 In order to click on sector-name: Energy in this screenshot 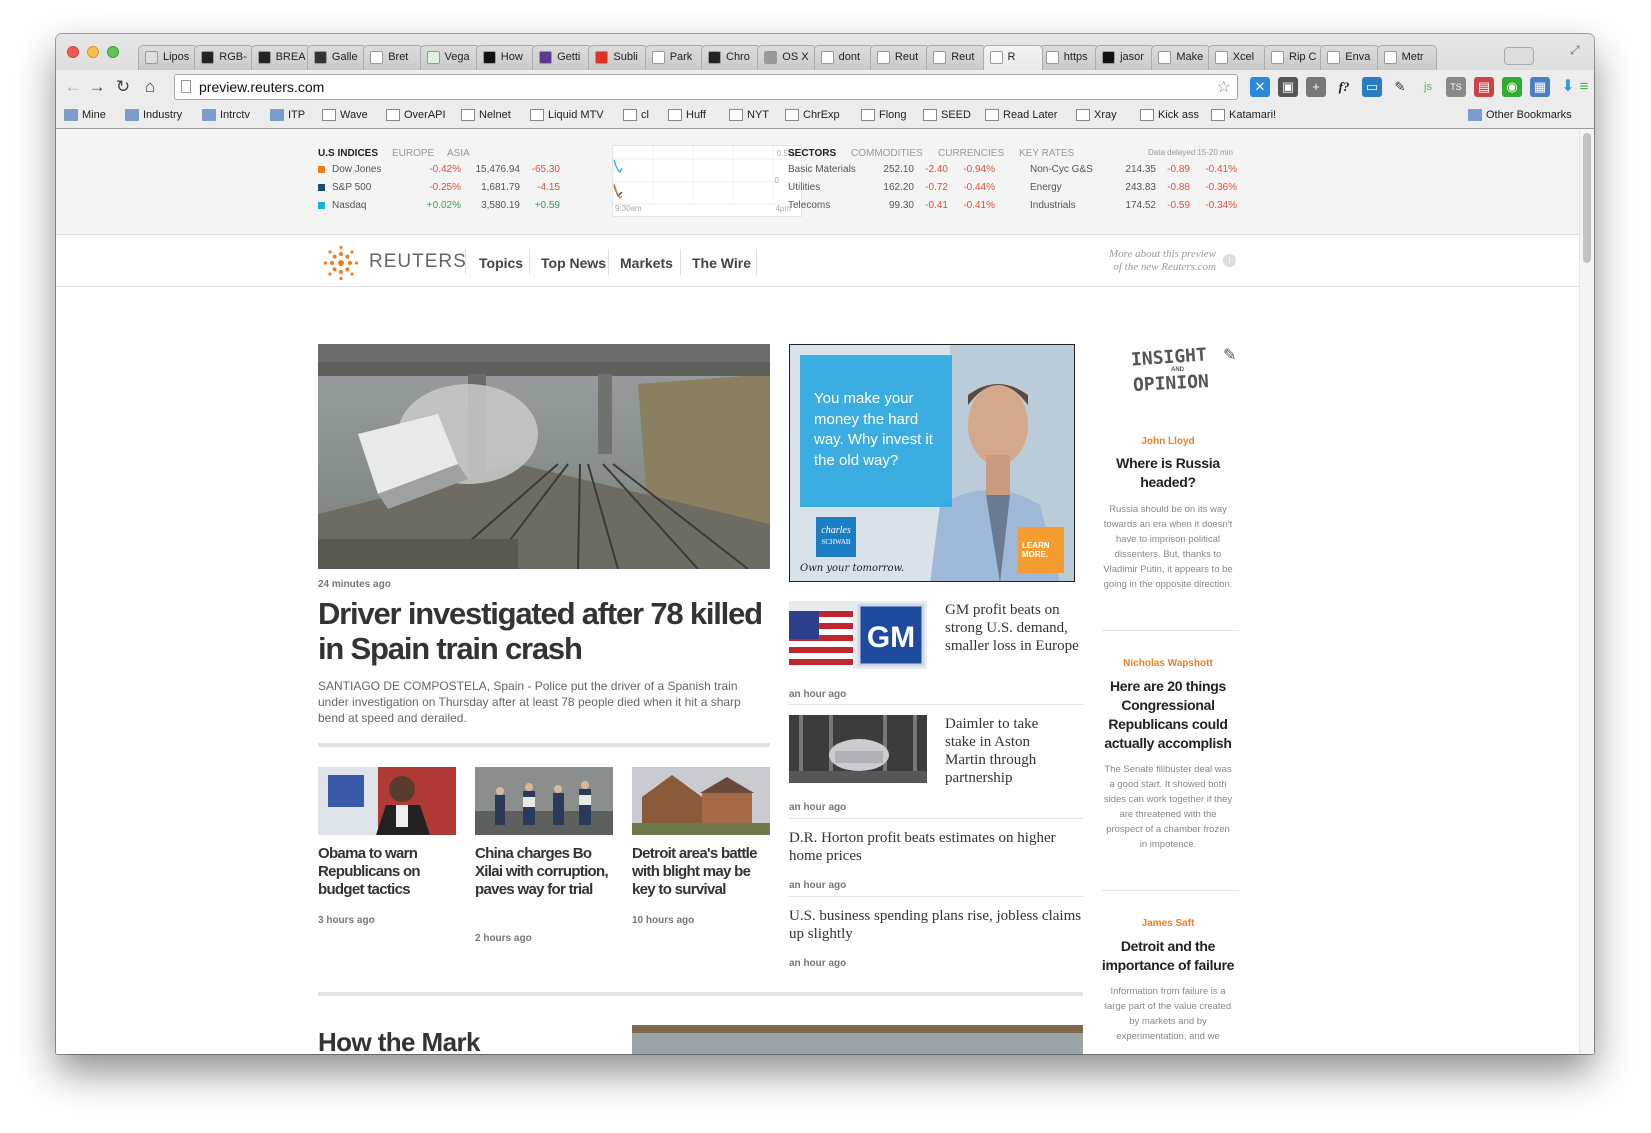, I will do `click(1046, 187)`.